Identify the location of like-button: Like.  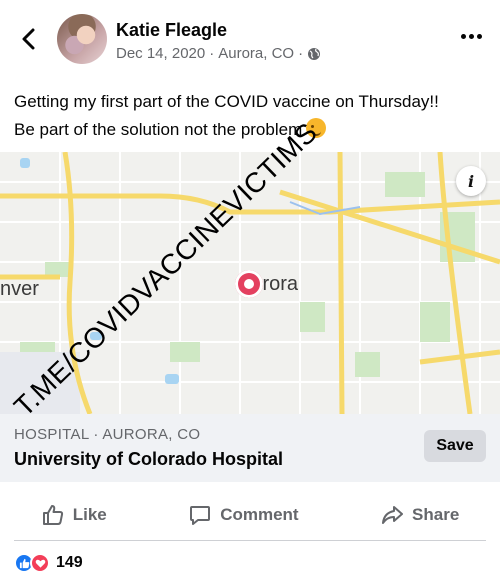
(74, 515).